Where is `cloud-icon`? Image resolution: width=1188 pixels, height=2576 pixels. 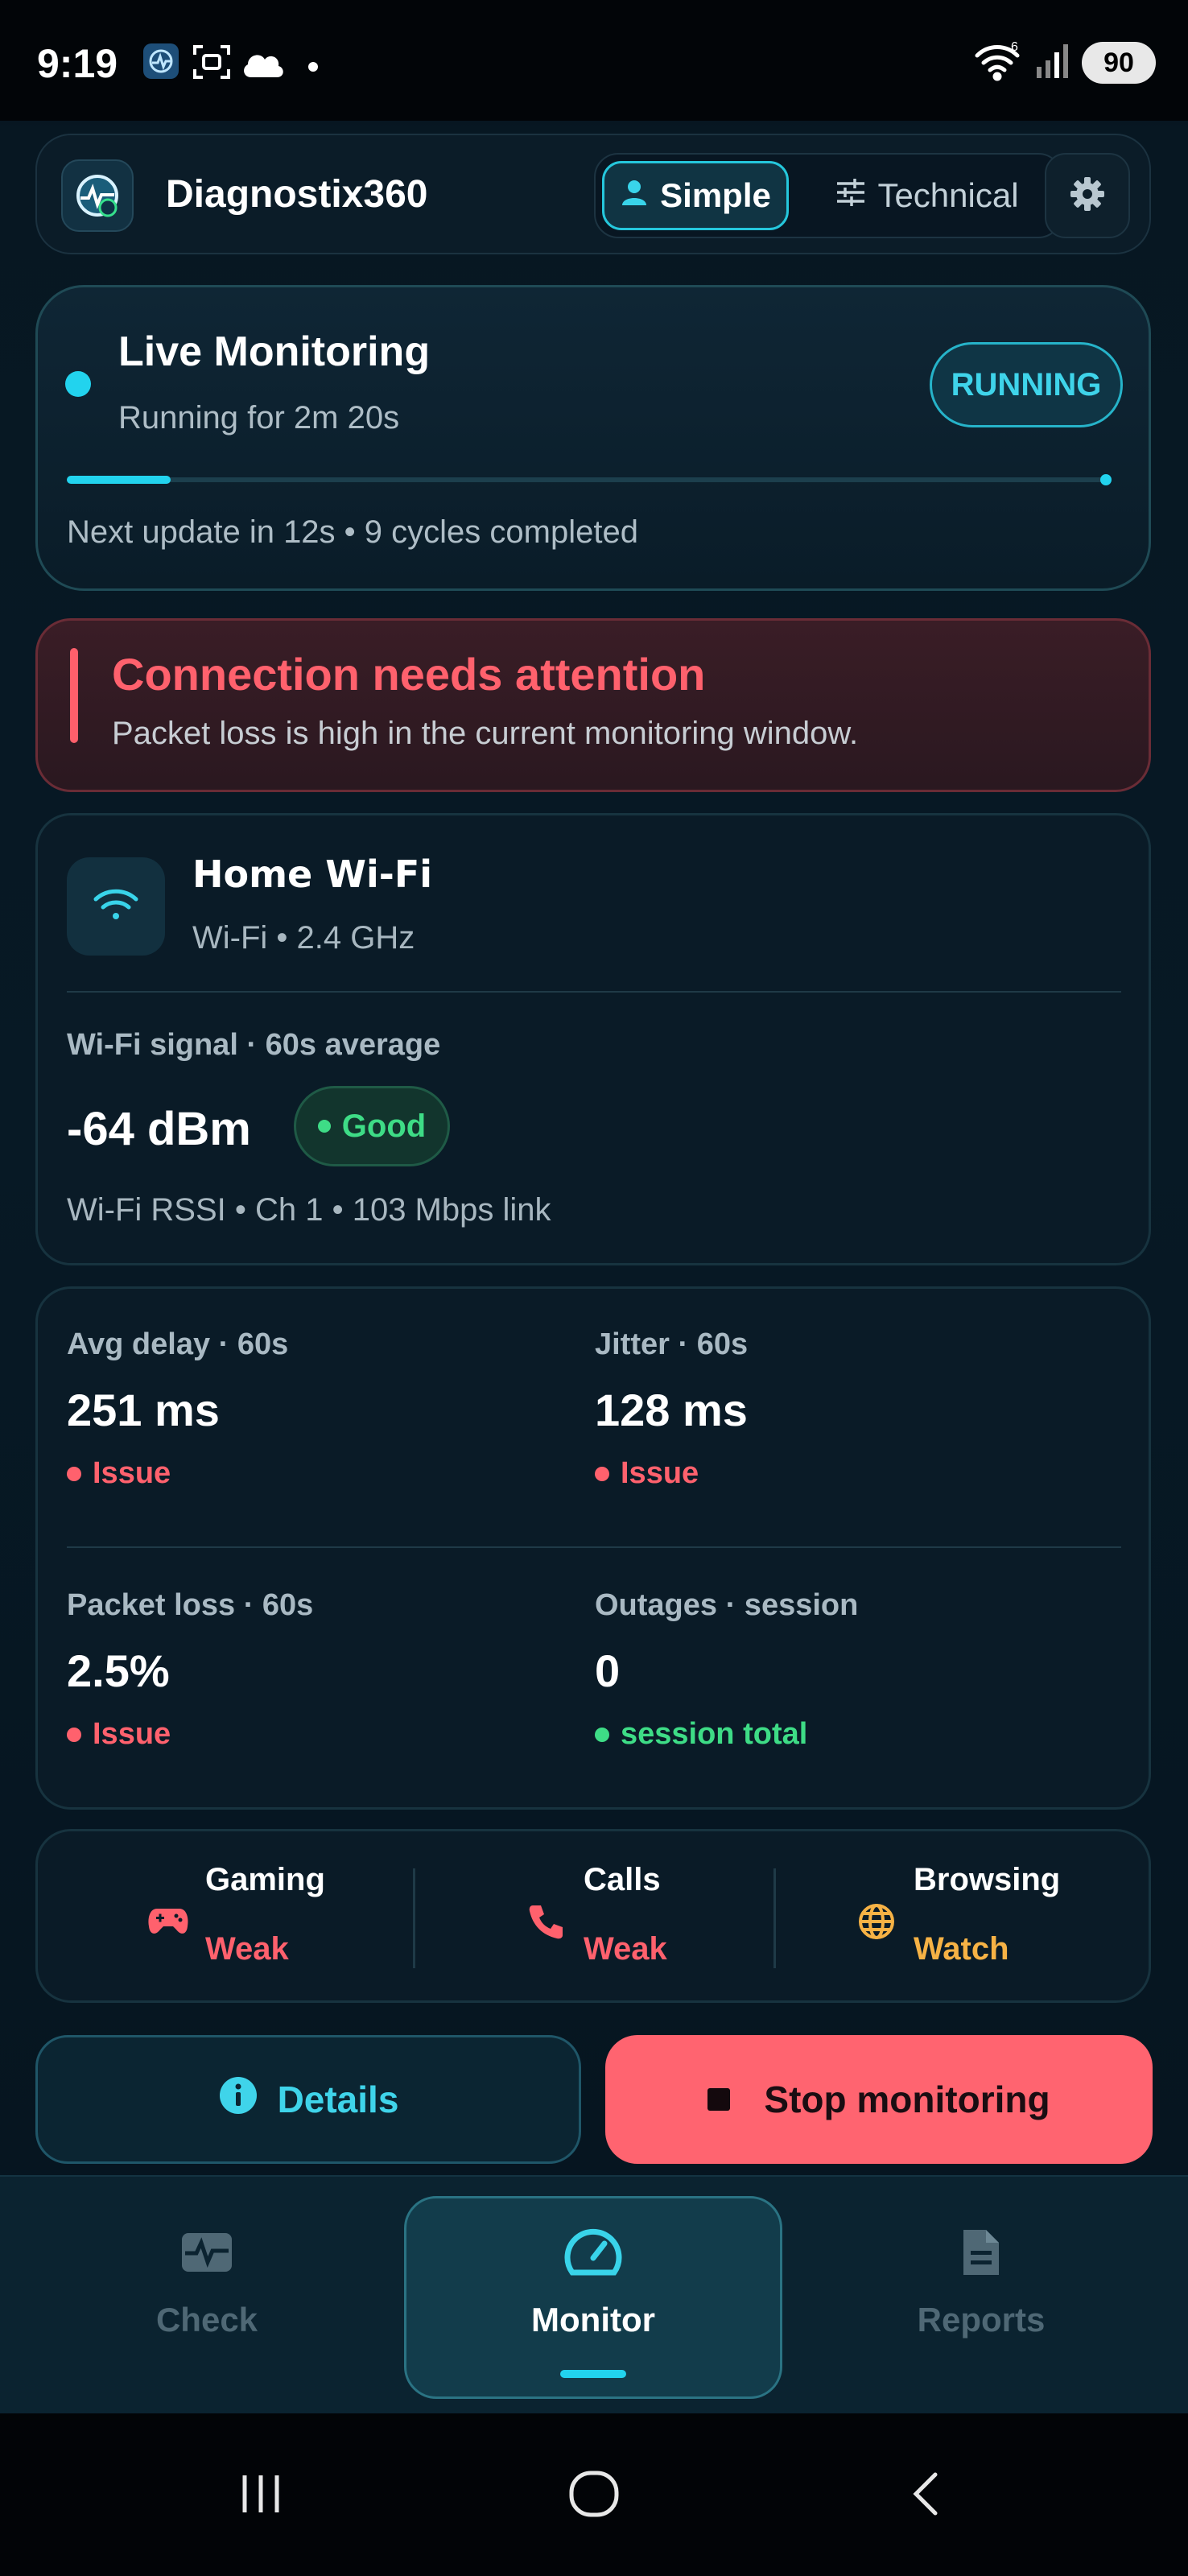
cloud-icon is located at coordinates (263, 65).